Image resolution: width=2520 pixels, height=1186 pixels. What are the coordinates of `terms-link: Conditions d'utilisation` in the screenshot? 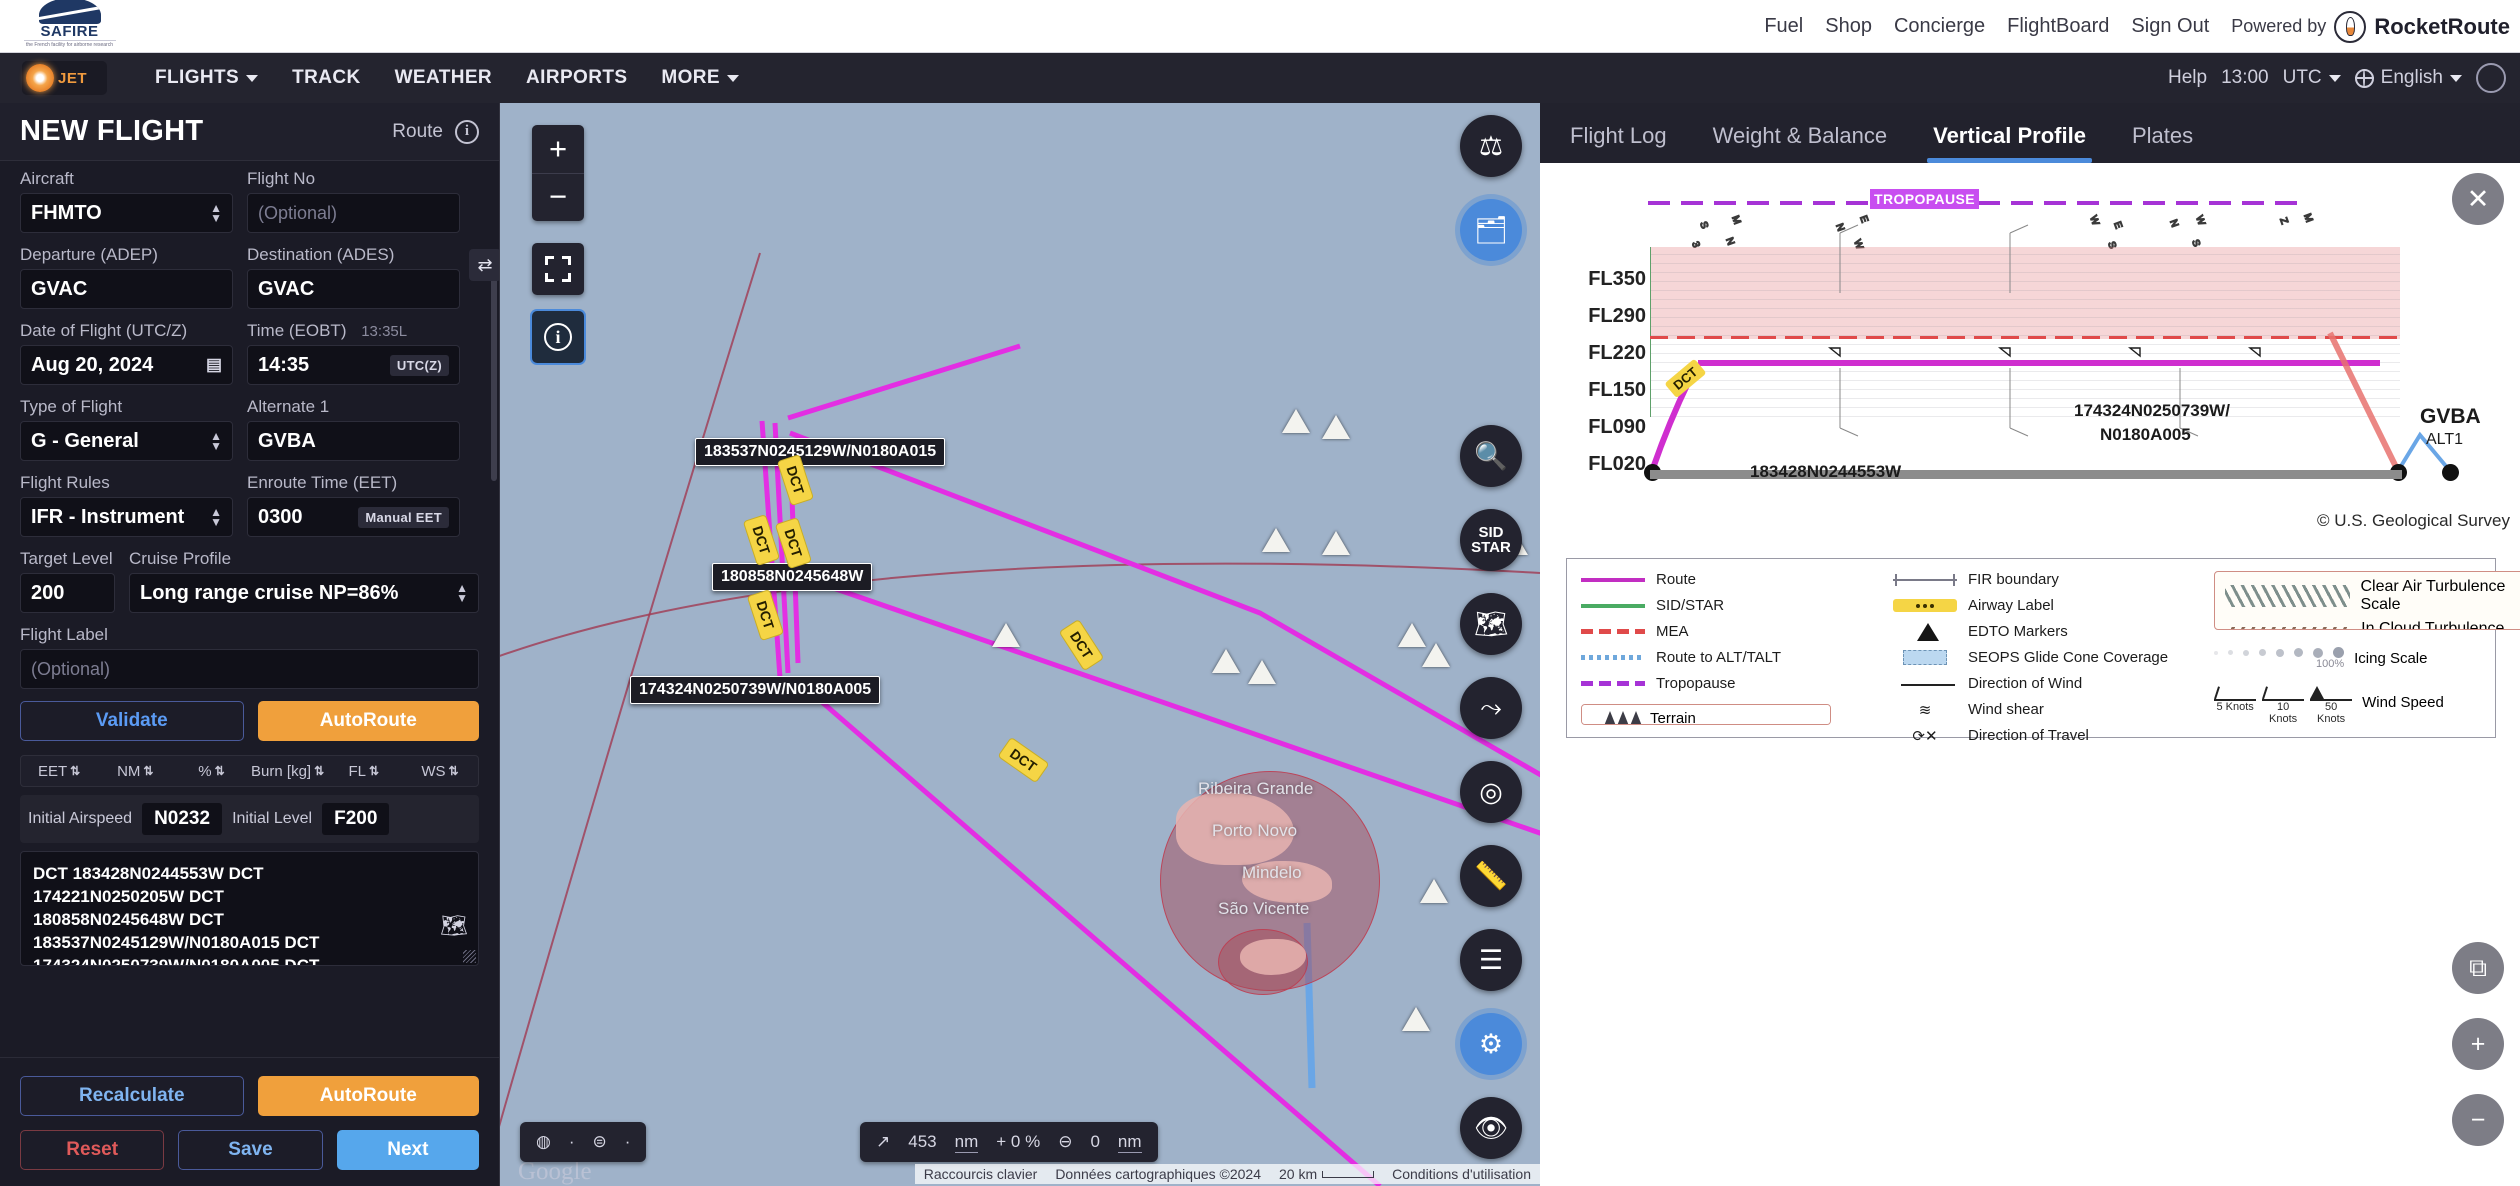 It's located at (1461, 1174).